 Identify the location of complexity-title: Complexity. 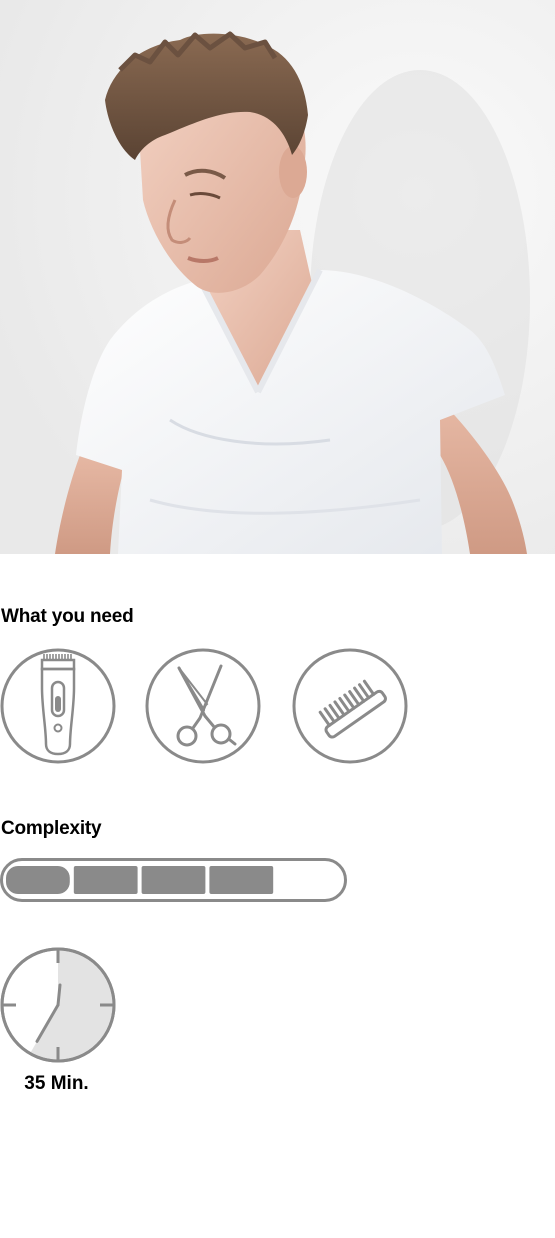
(51, 828).